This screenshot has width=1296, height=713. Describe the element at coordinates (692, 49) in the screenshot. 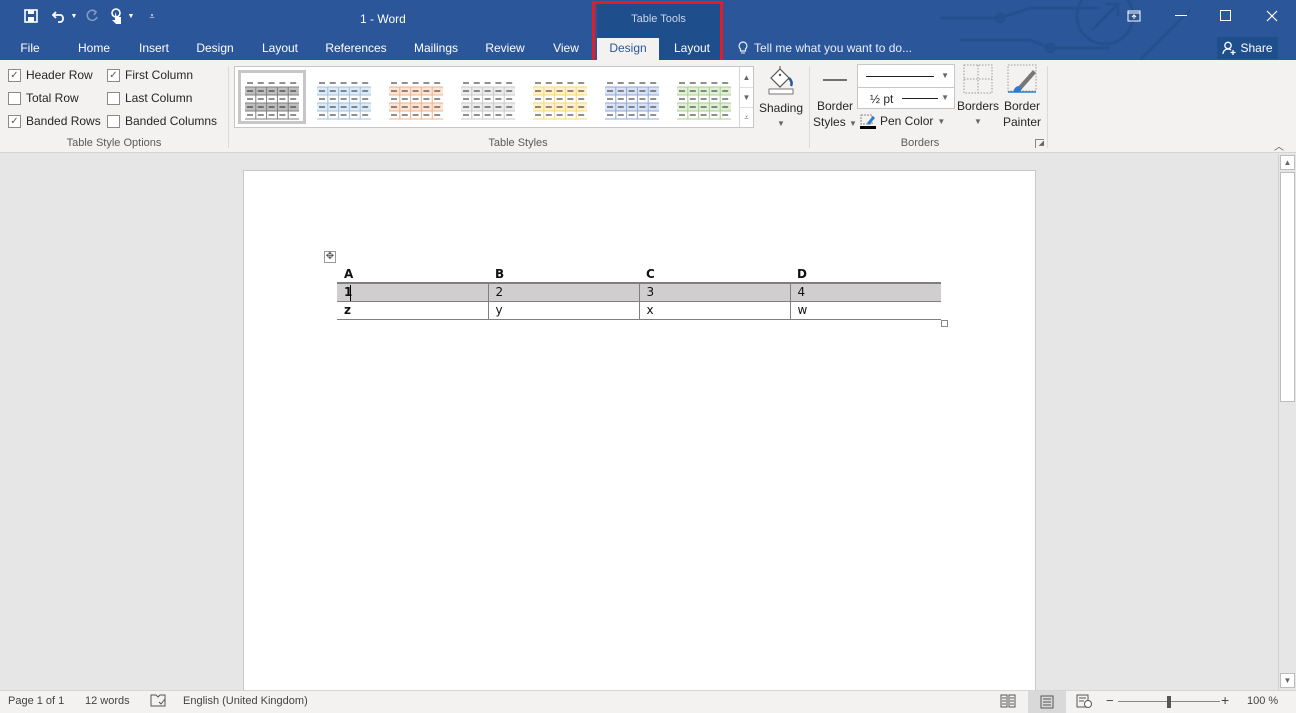

I see `tab-table-layout: Layout` at that location.